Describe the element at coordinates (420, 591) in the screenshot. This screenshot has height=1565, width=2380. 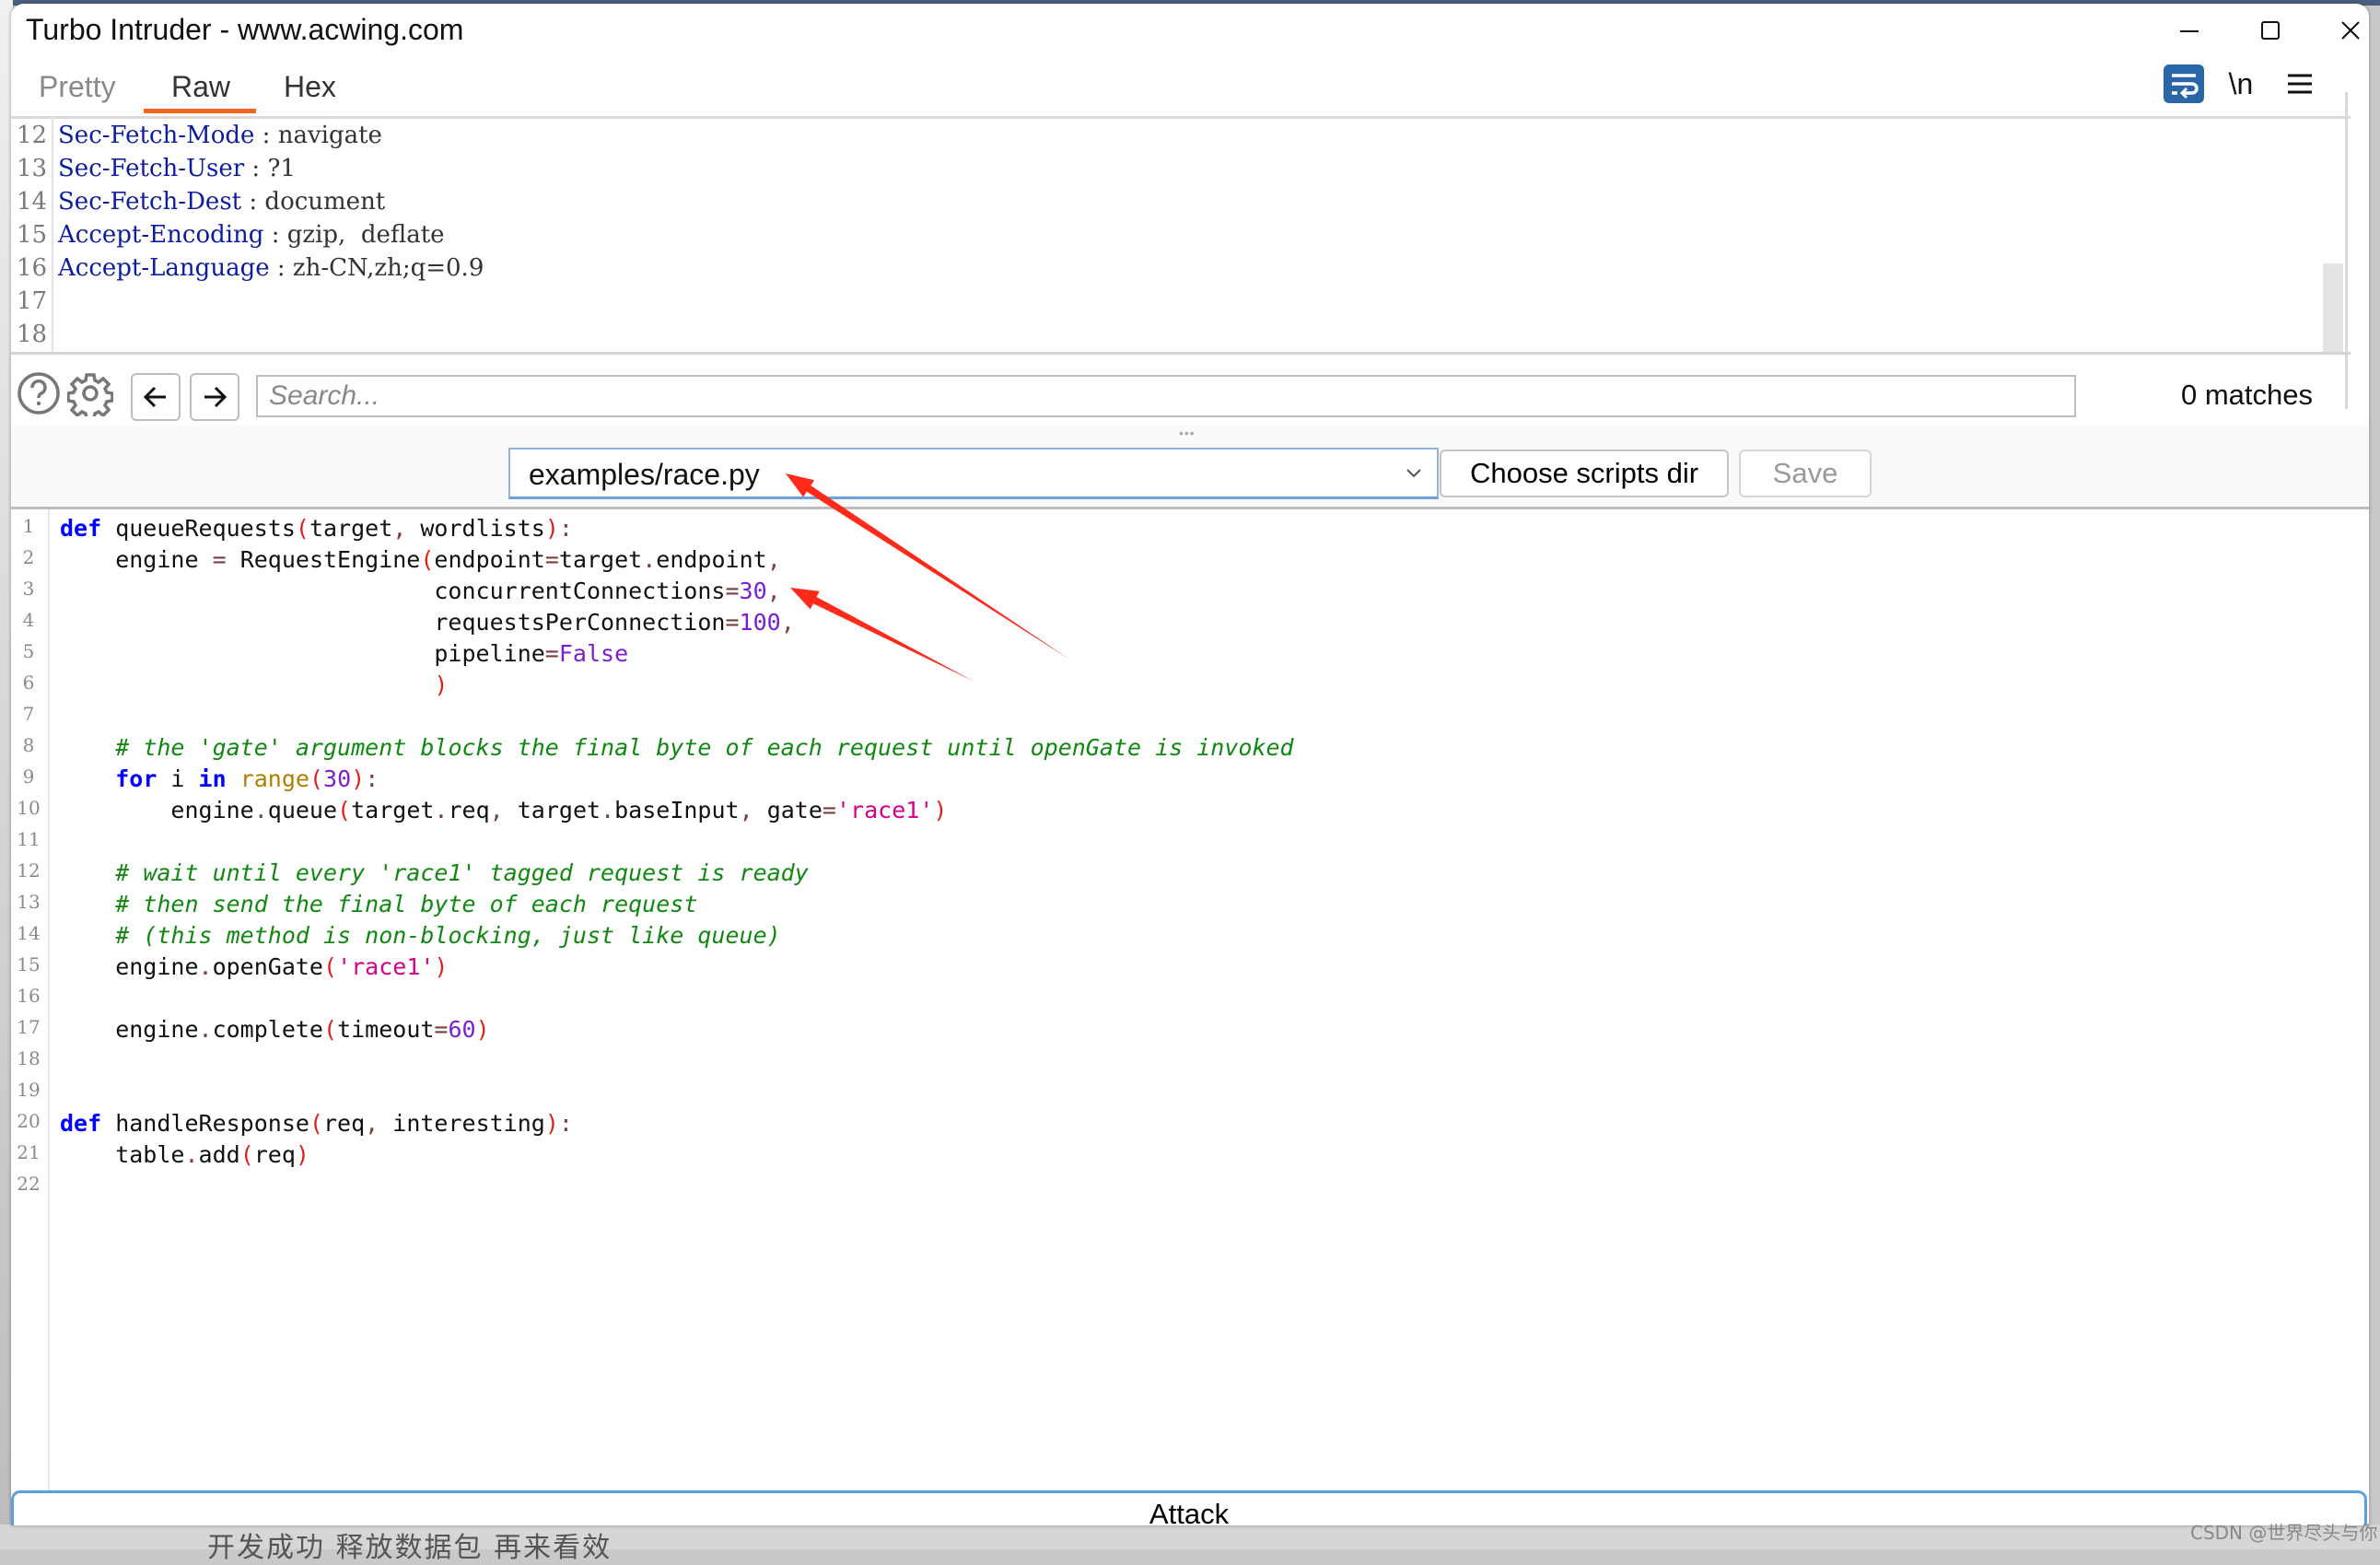
I see `code-text: concurrentConnections=30,` at that location.